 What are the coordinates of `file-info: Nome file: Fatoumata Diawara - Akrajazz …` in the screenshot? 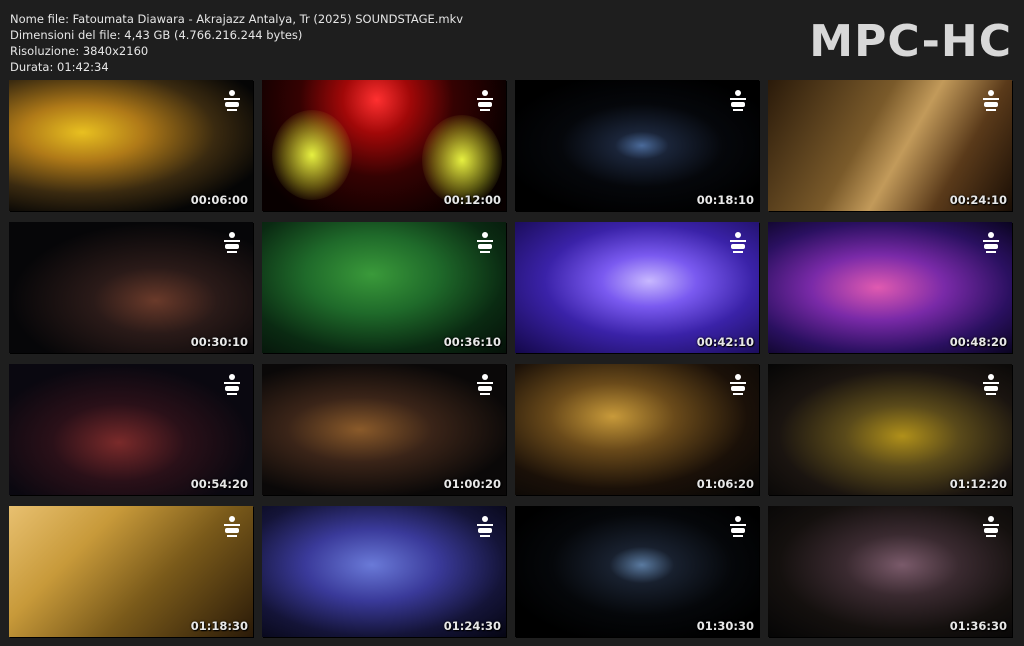 It's located at (236, 43).